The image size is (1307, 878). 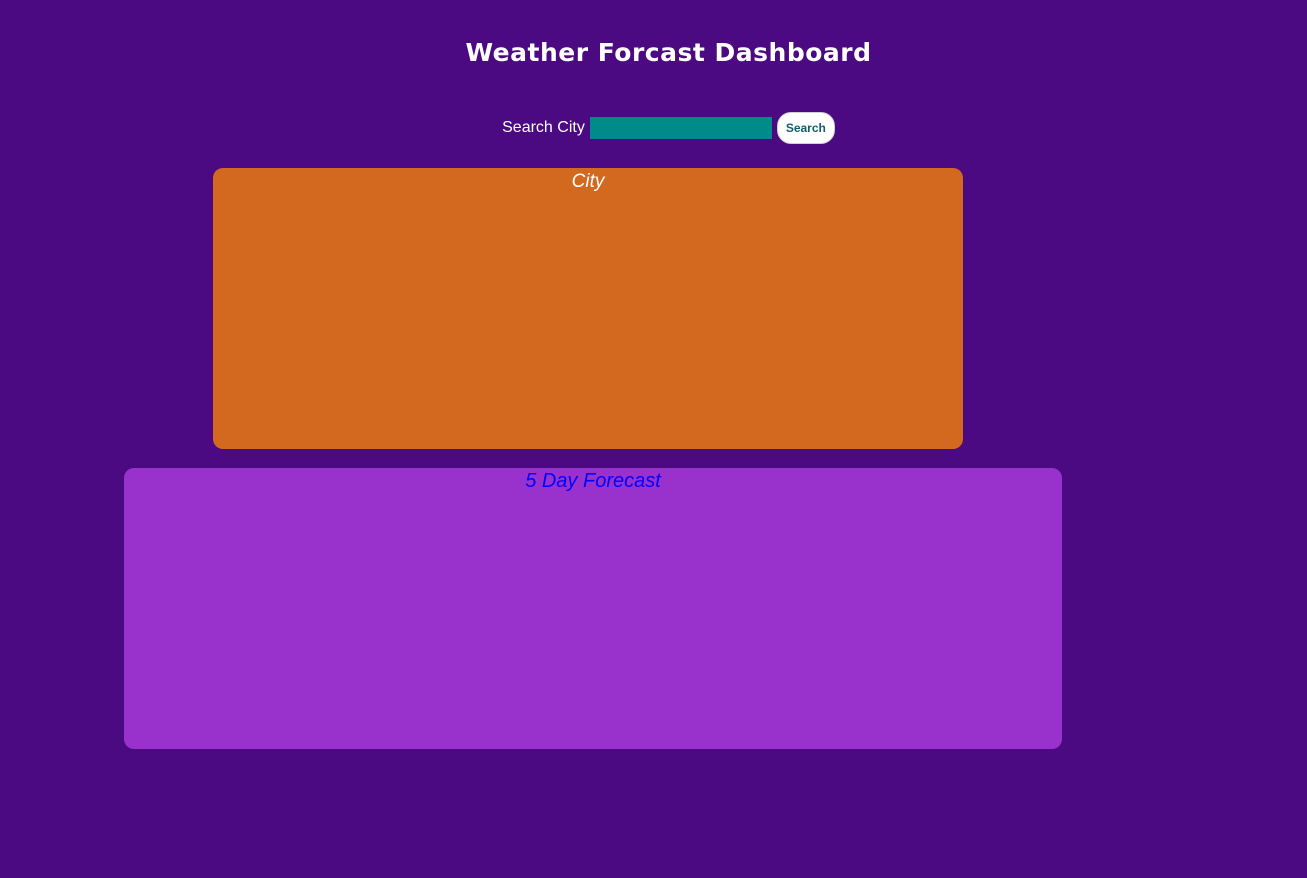 I want to click on page-title: Weather Forcast Dashboard, so click(x=668, y=52).